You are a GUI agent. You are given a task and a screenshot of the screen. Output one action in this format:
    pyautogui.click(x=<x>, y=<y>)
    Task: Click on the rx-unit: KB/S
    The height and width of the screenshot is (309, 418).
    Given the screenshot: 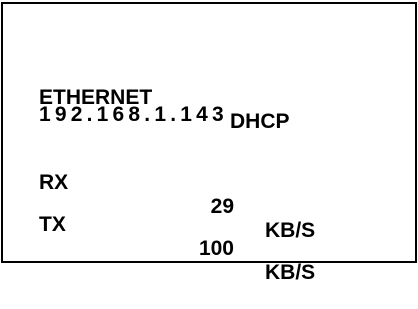 What is the action you would take?
    pyautogui.click(x=290, y=230)
    